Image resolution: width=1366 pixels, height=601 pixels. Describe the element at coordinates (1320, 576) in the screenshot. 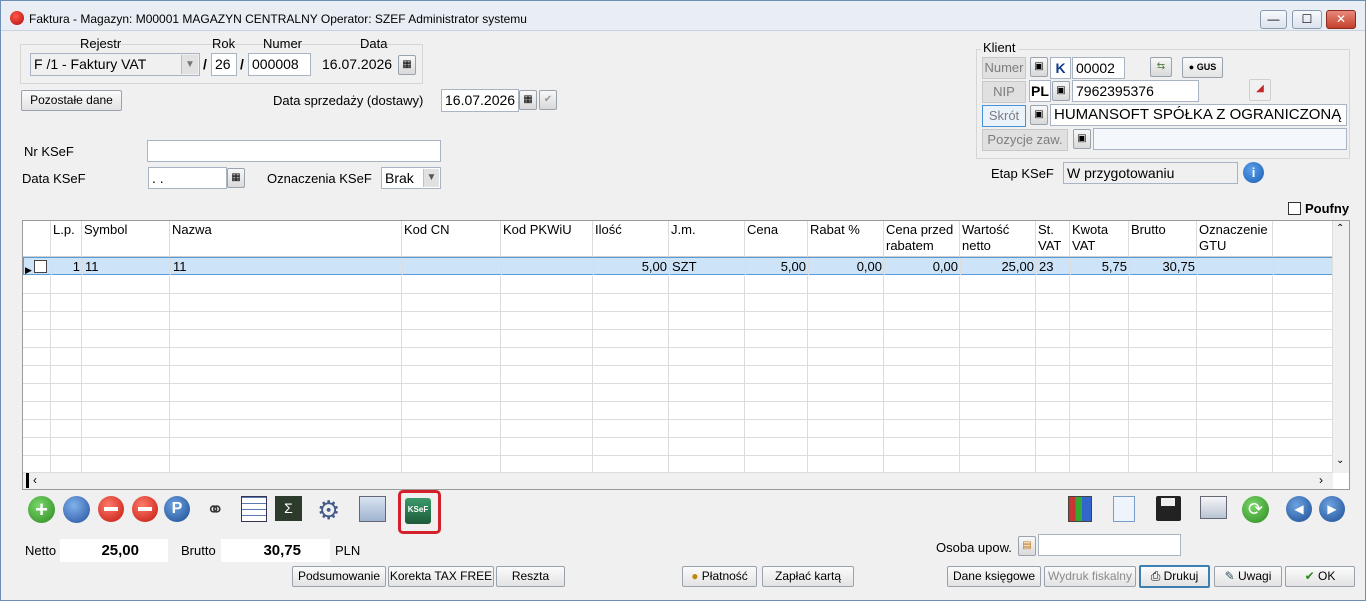

I see `ok-button: ✔ OK` at that location.